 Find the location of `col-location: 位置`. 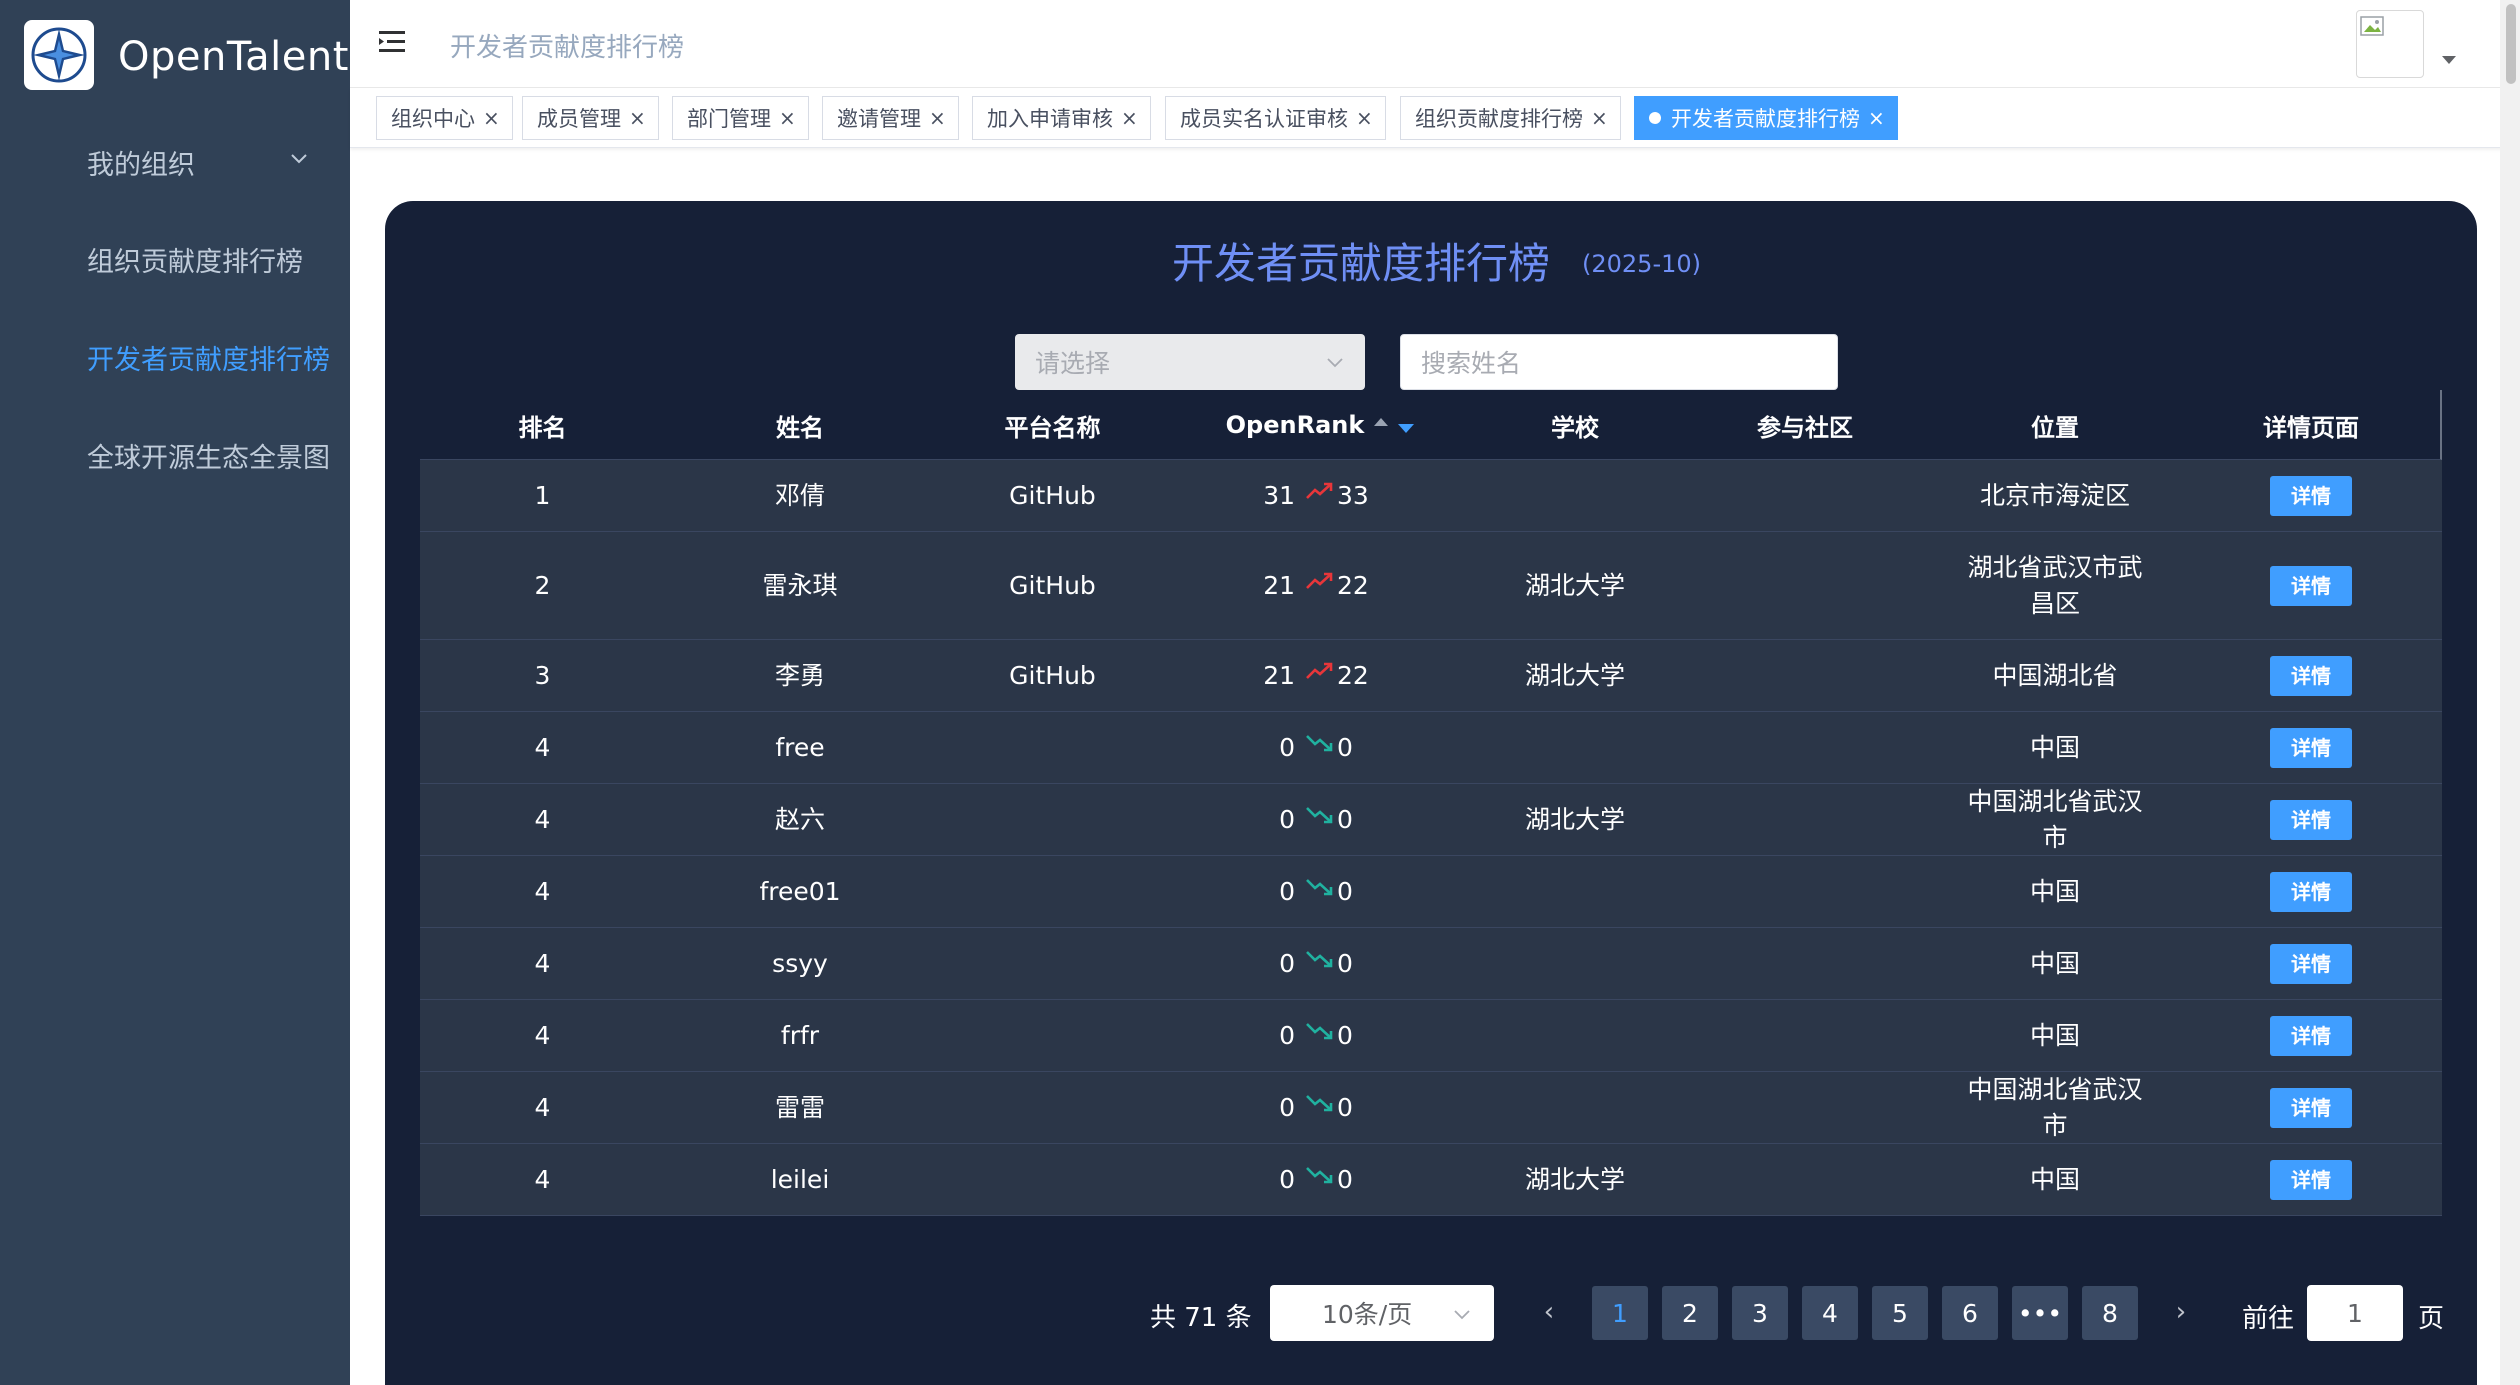

col-location: 位置 is located at coordinates (2055, 427).